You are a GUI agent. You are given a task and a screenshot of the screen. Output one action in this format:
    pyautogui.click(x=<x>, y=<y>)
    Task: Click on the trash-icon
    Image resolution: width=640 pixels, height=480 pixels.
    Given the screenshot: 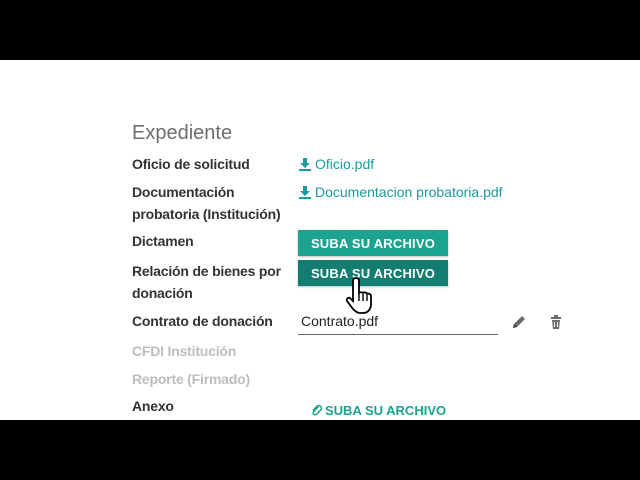 What is the action you would take?
    pyautogui.click(x=556, y=322)
    